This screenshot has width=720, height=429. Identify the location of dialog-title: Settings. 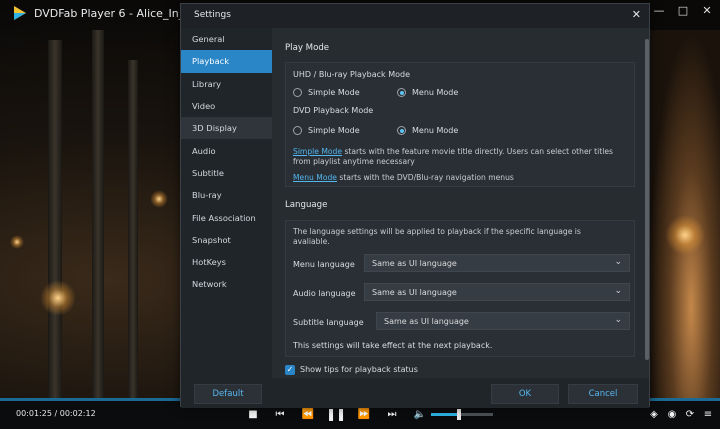
(212, 15).